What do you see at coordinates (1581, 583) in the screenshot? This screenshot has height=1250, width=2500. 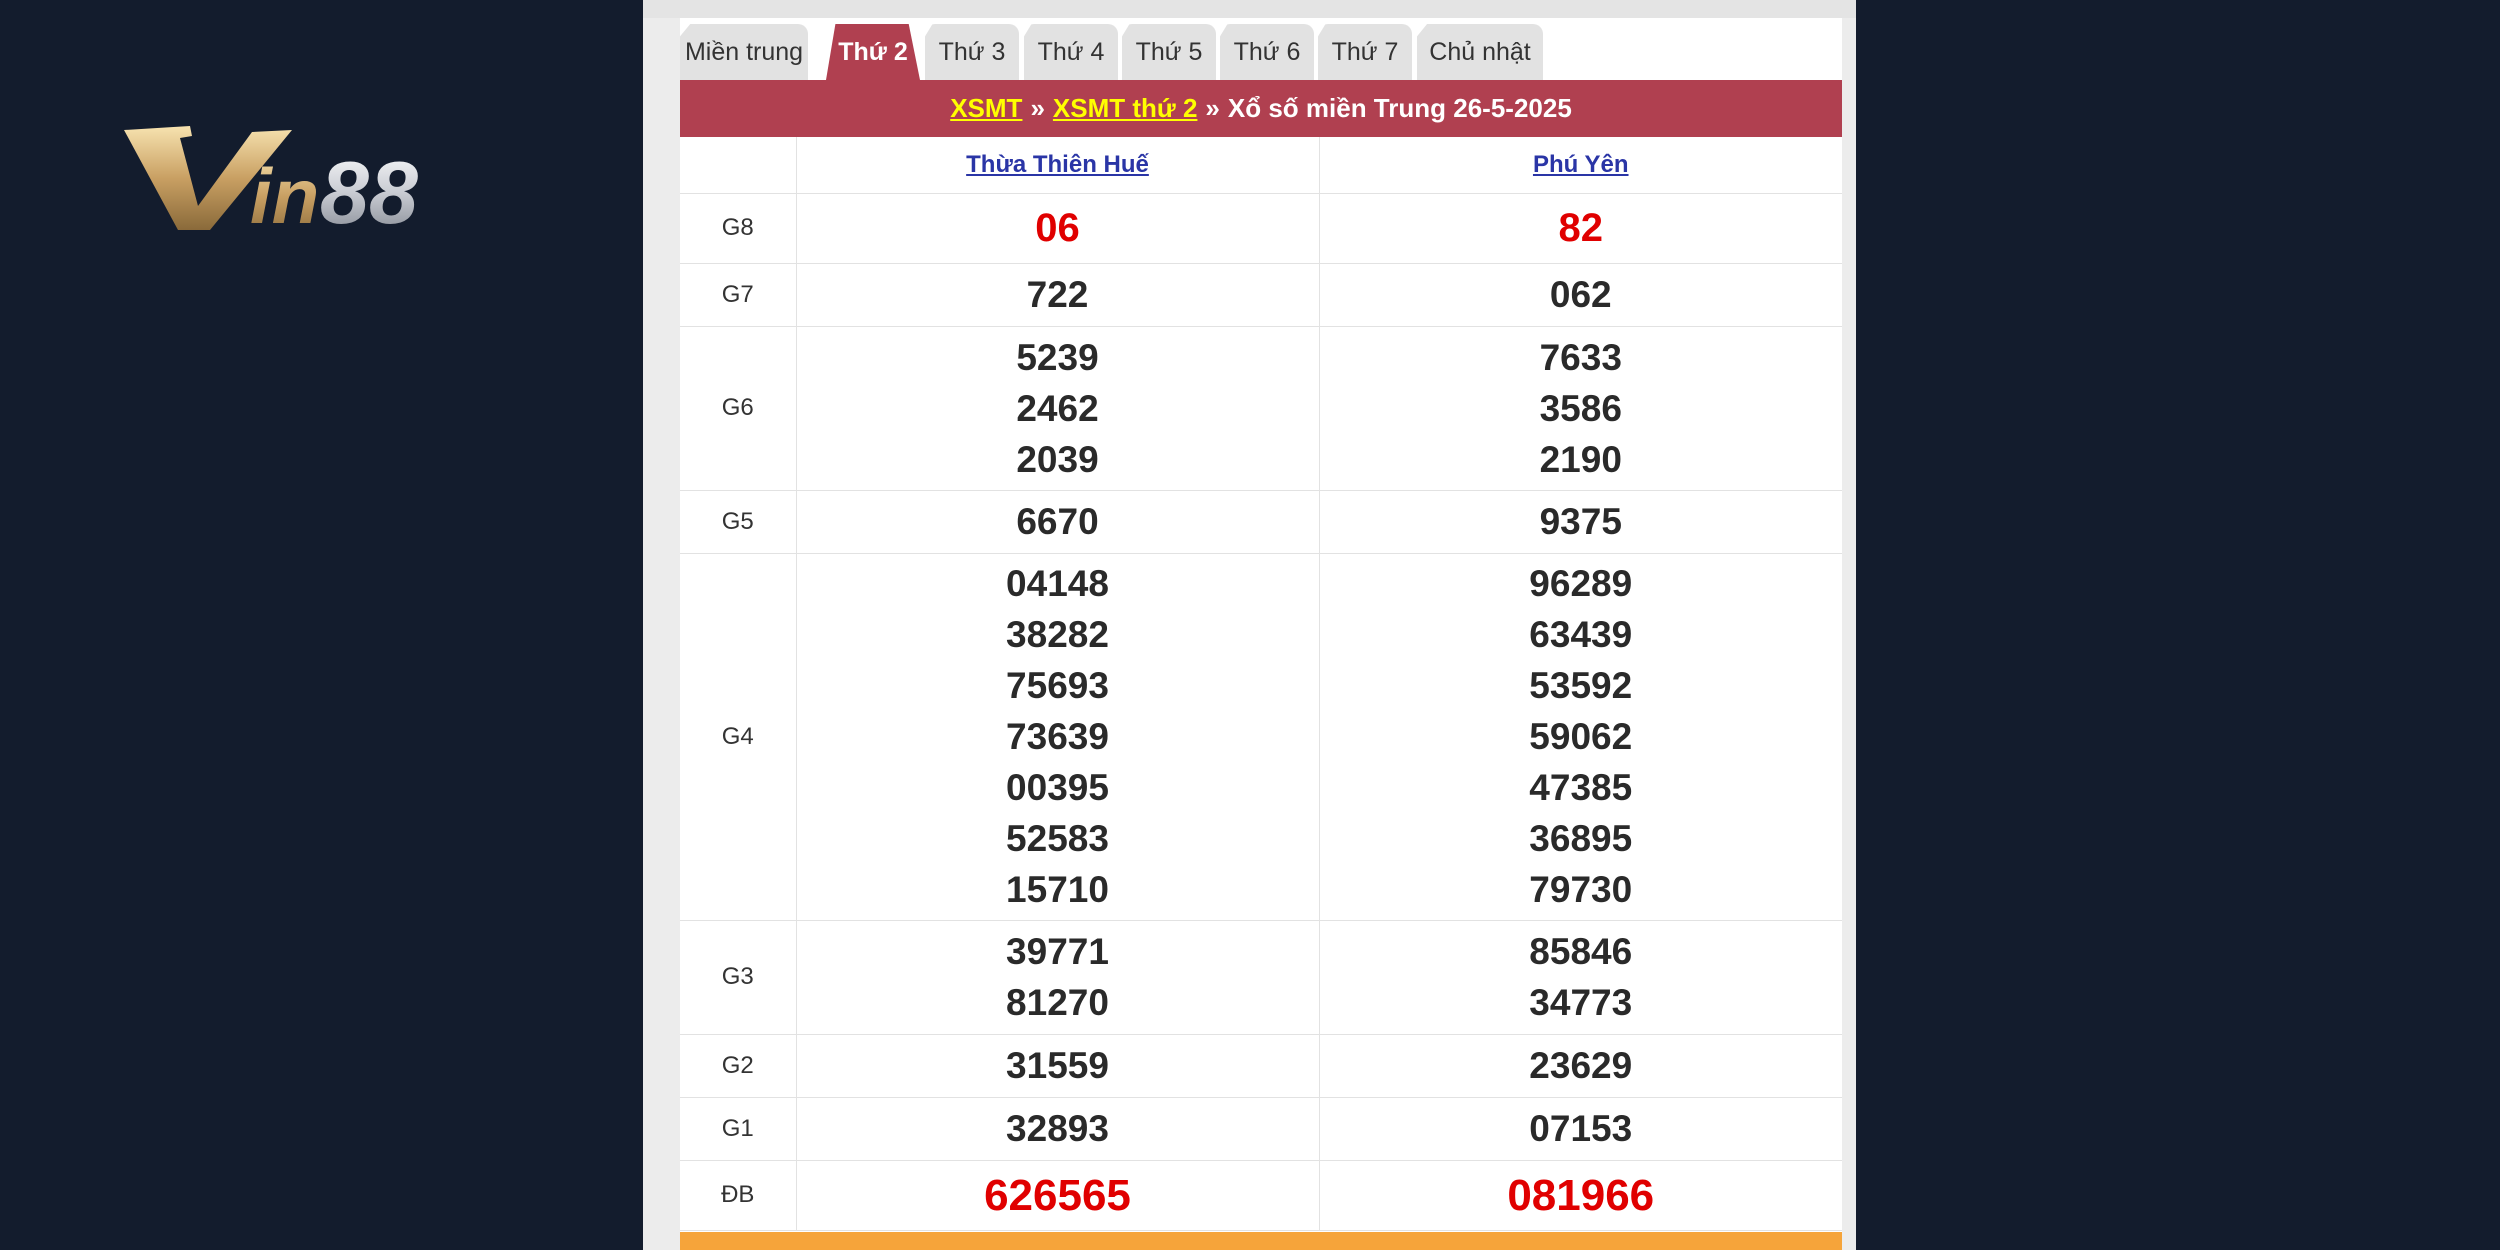 I see `result-number: 96289` at bounding box center [1581, 583].